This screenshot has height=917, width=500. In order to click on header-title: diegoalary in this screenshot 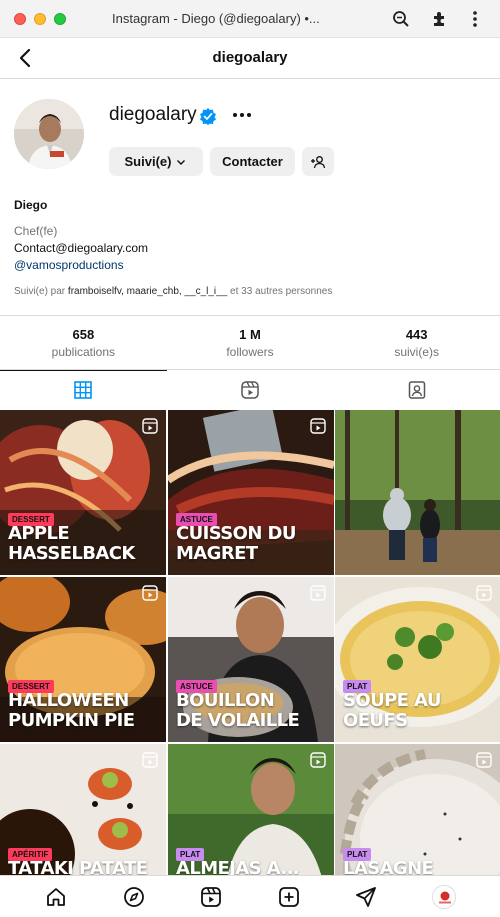, I will do `click(250, 57)`.